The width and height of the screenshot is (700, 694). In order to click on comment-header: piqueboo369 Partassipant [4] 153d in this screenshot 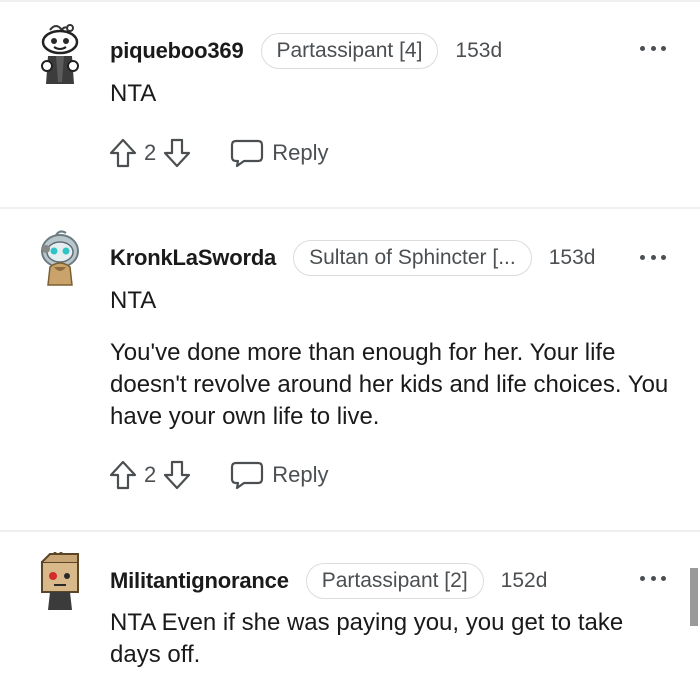, I will do `click(306, 51)`.